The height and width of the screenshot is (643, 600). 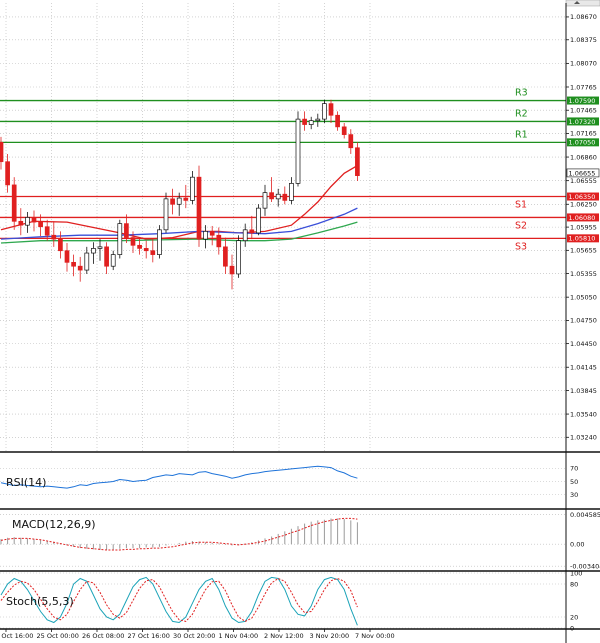 What do you see at coordinates (583, 157) in the screenshot?
I see `price-tick-label: 1.06860` at bounding box center [583, 157].